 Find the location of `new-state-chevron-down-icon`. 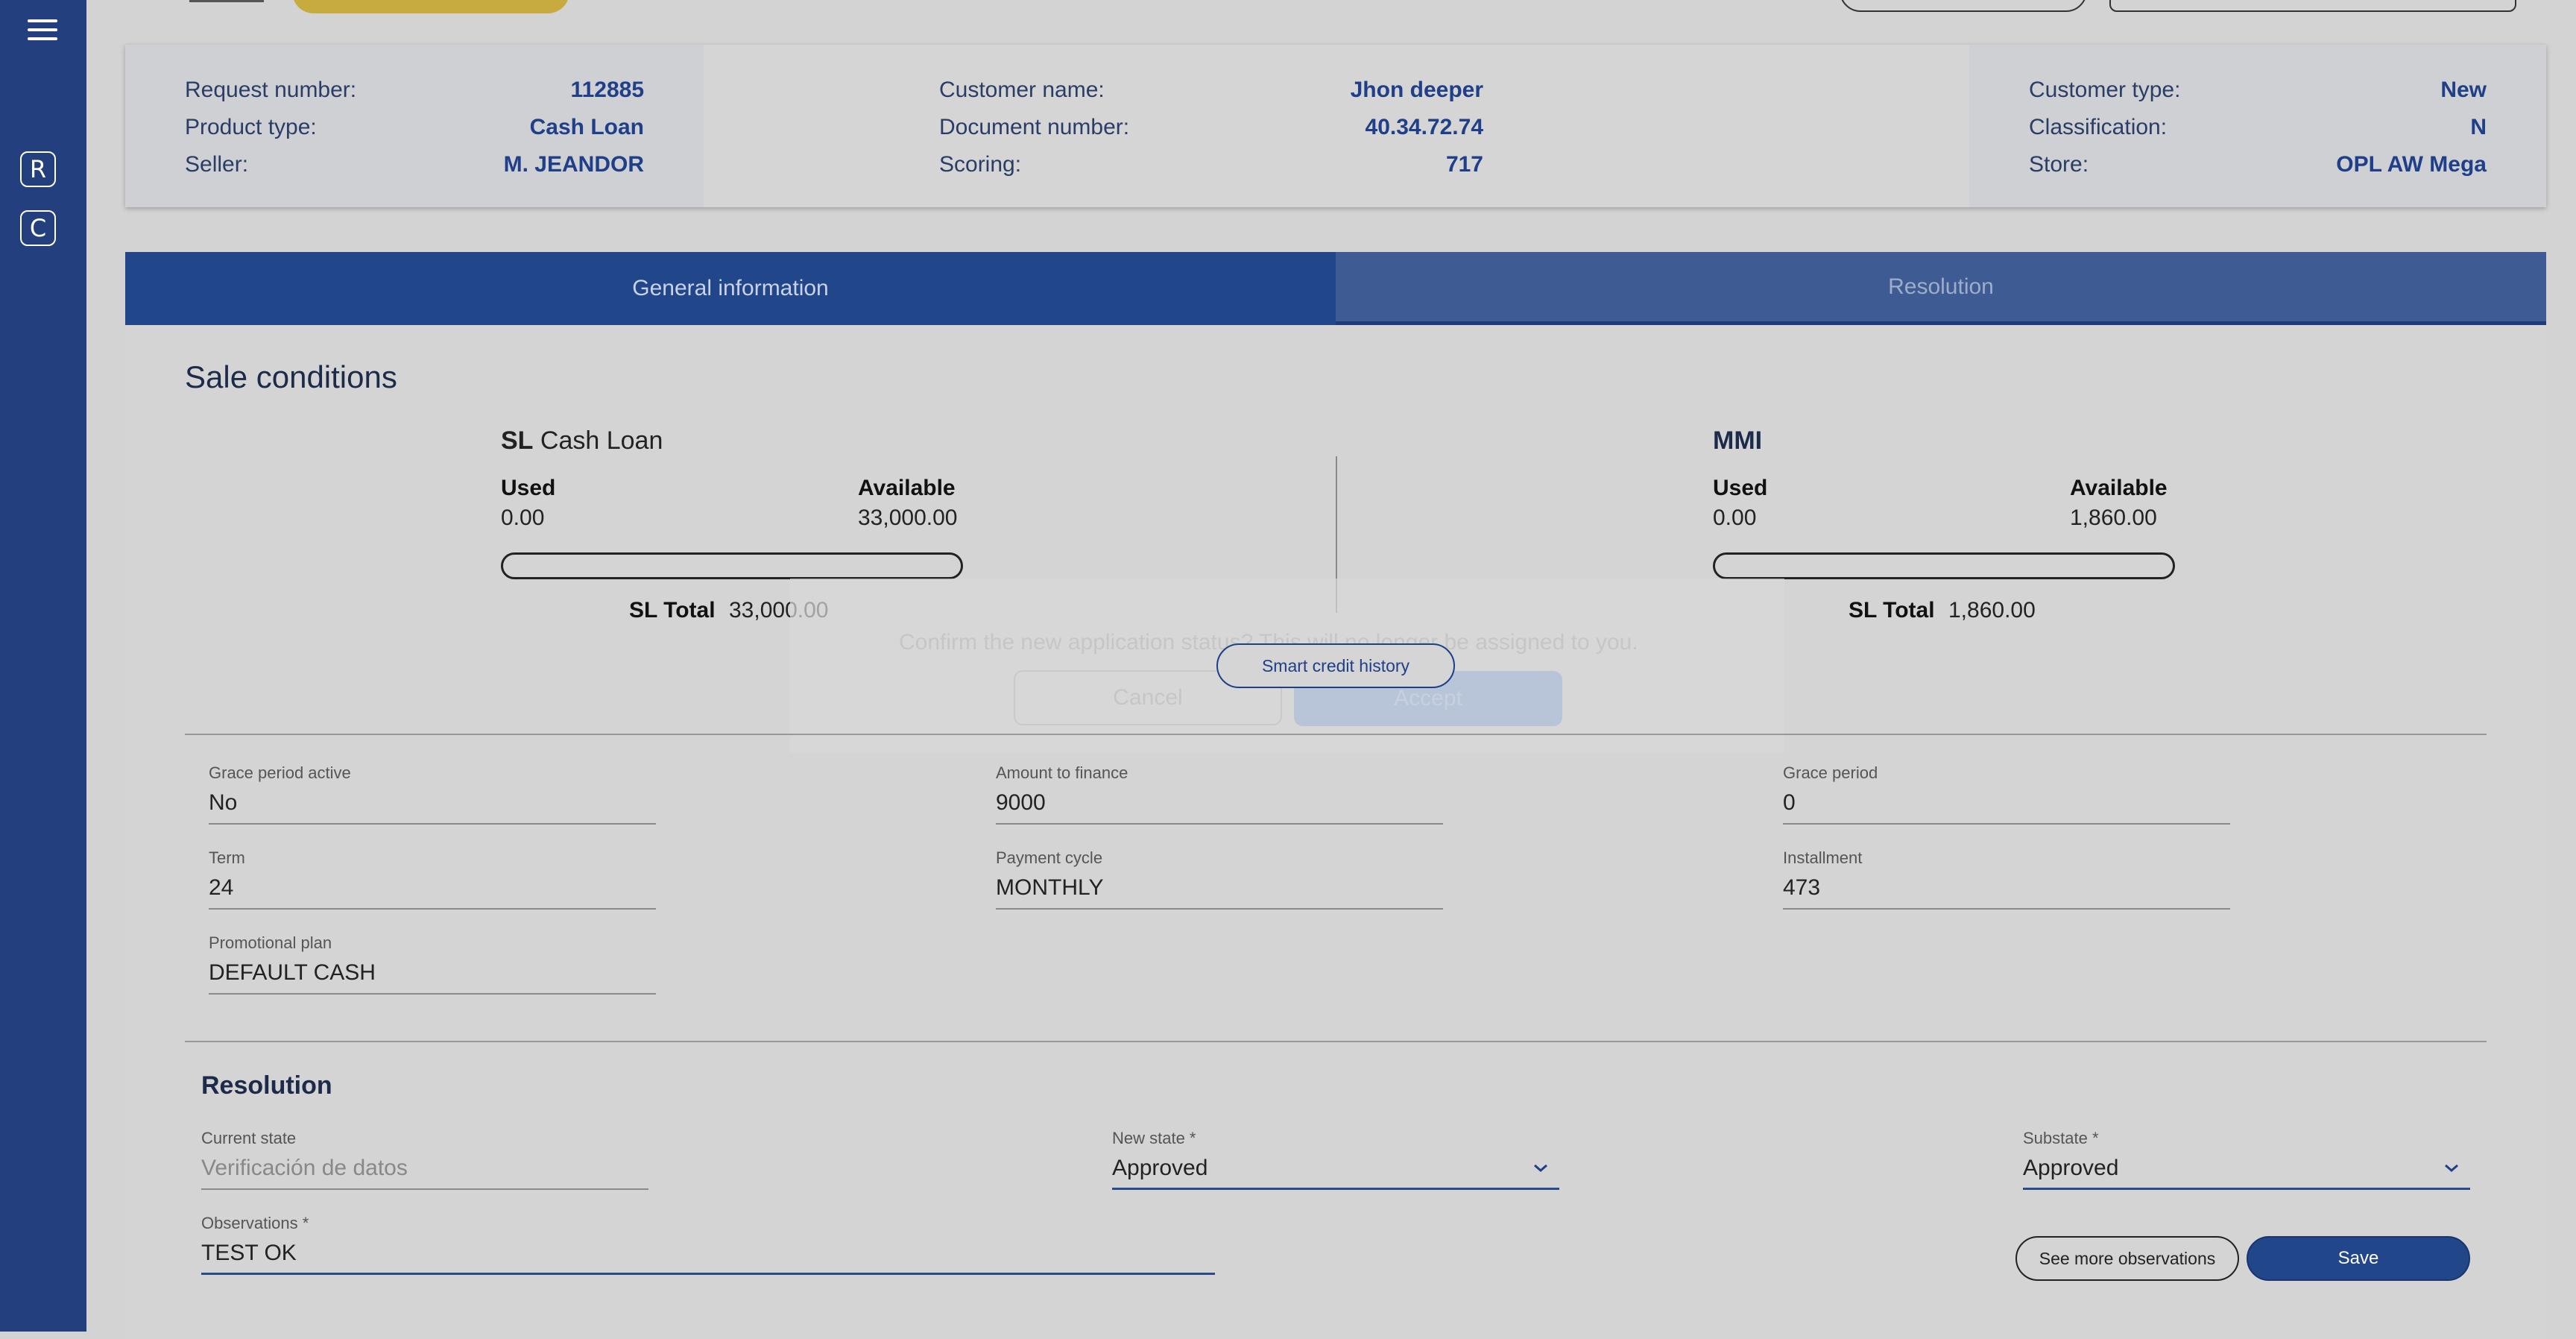

new-state-chevron-down-icon is located at coordinates (1540, 1168).